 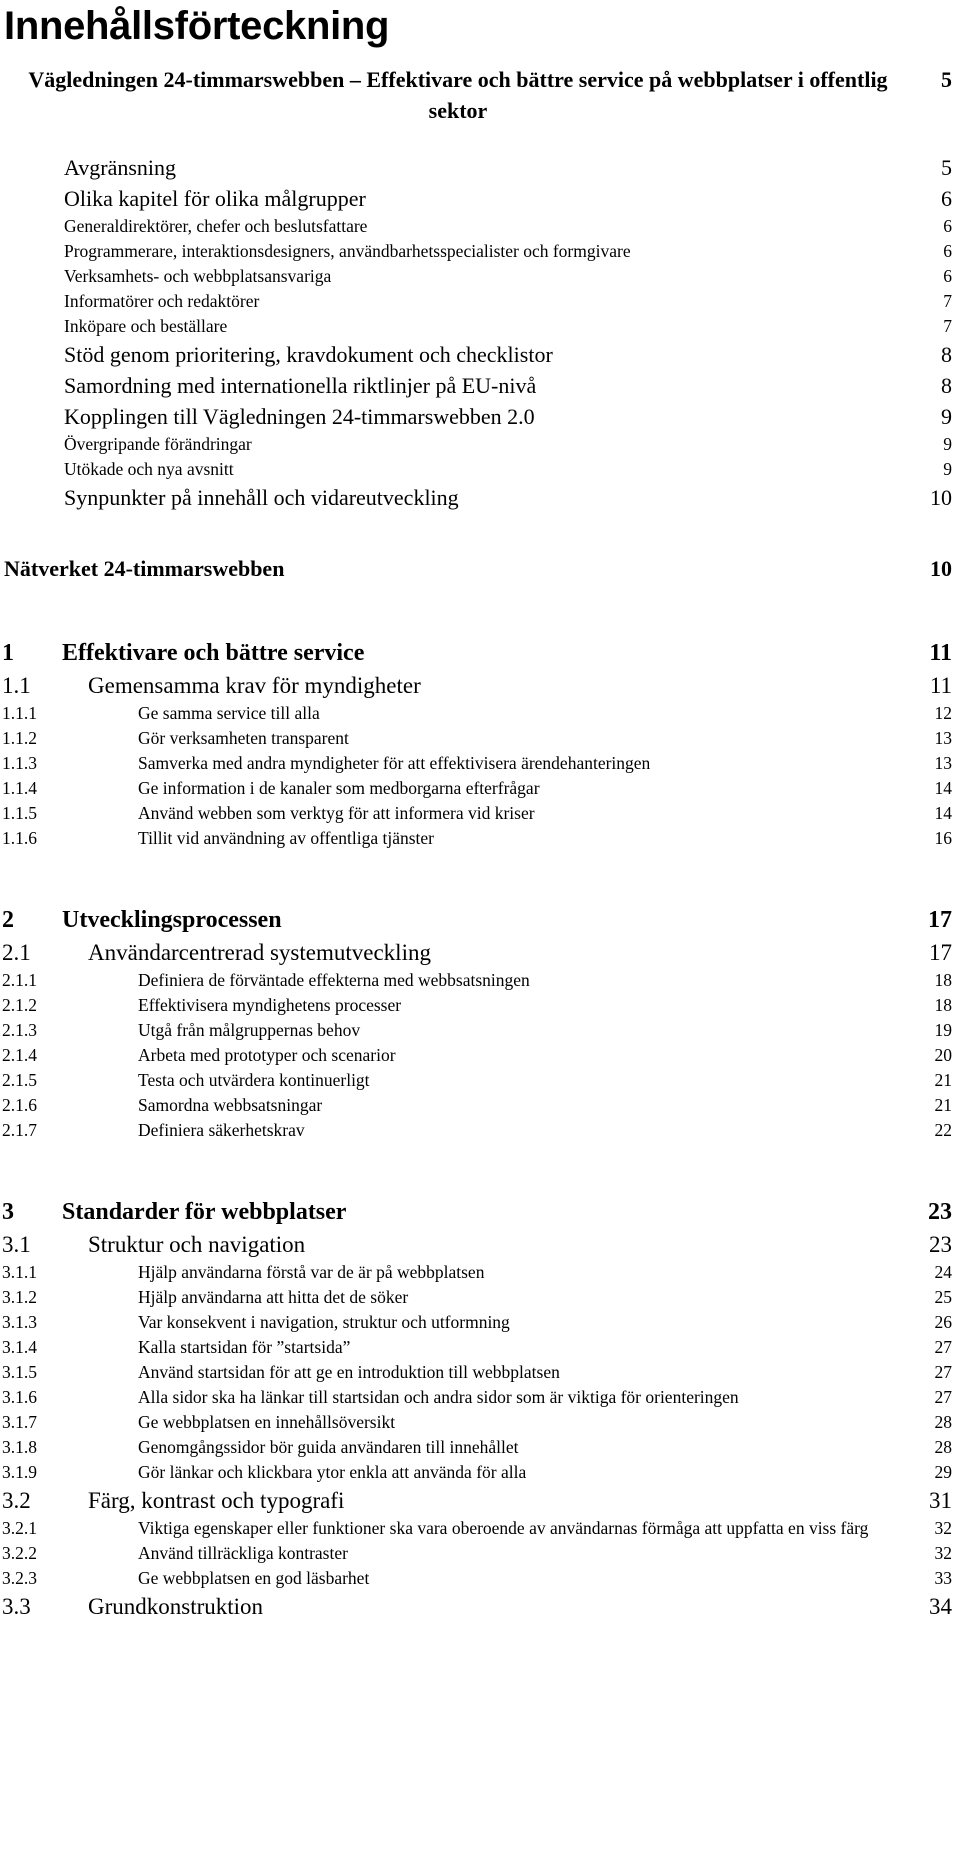 What do you see at coordinates (943, 1130) in the screenshot?
I see `toc-entry-page: 22` at bounding box center [943, 1130].